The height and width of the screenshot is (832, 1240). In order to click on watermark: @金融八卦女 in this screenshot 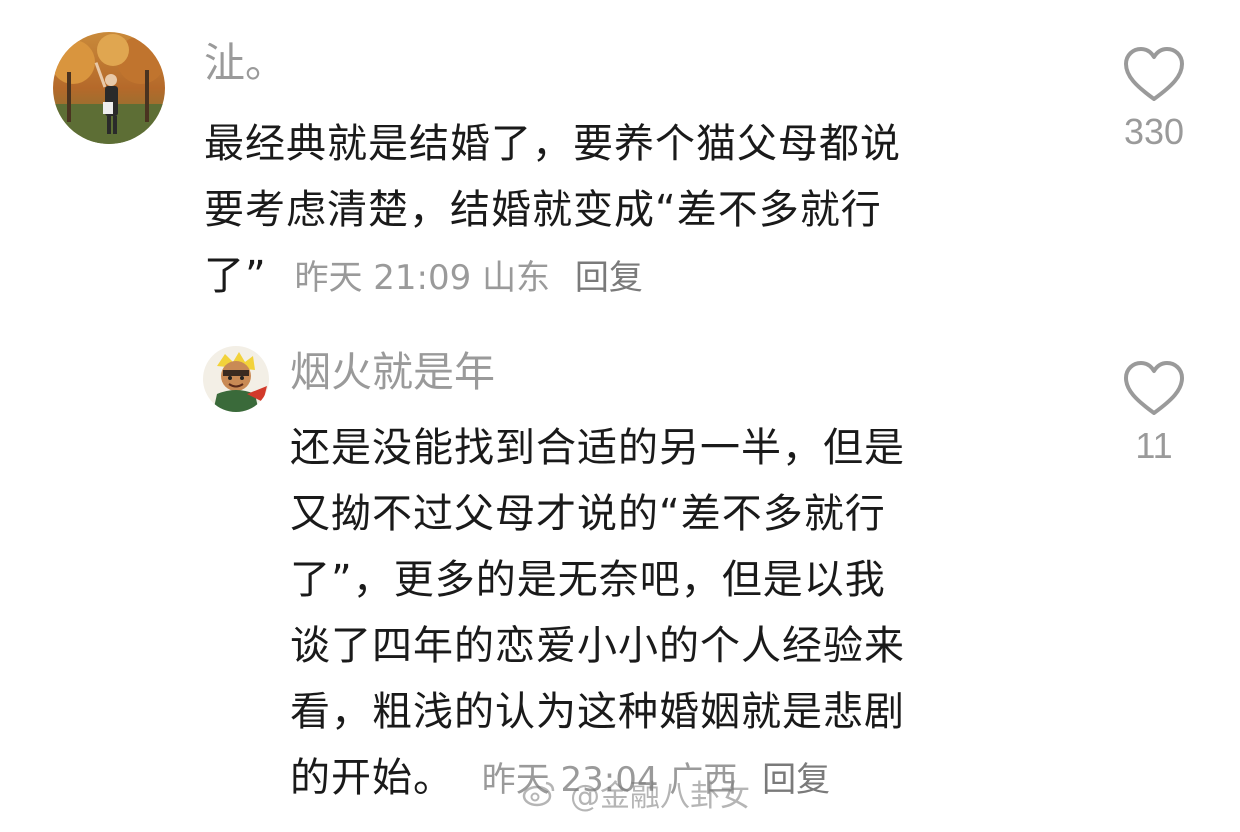, I will do `click(636, 797)`.